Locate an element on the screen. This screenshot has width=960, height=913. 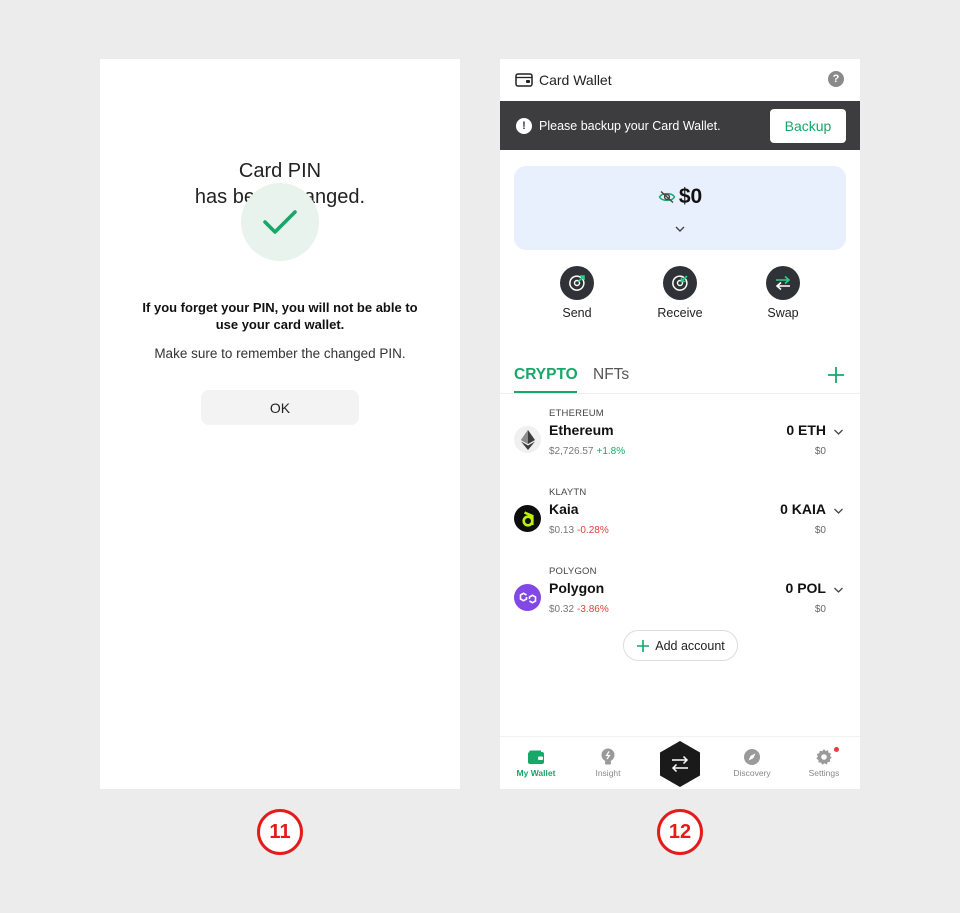
help-icon: ? is located at coordinates (836, 79).